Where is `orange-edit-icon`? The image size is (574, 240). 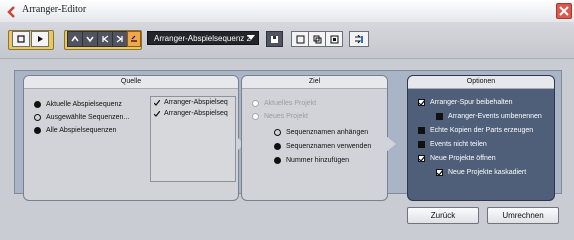
orange-edit-icon is located at coordinates (134, 38).